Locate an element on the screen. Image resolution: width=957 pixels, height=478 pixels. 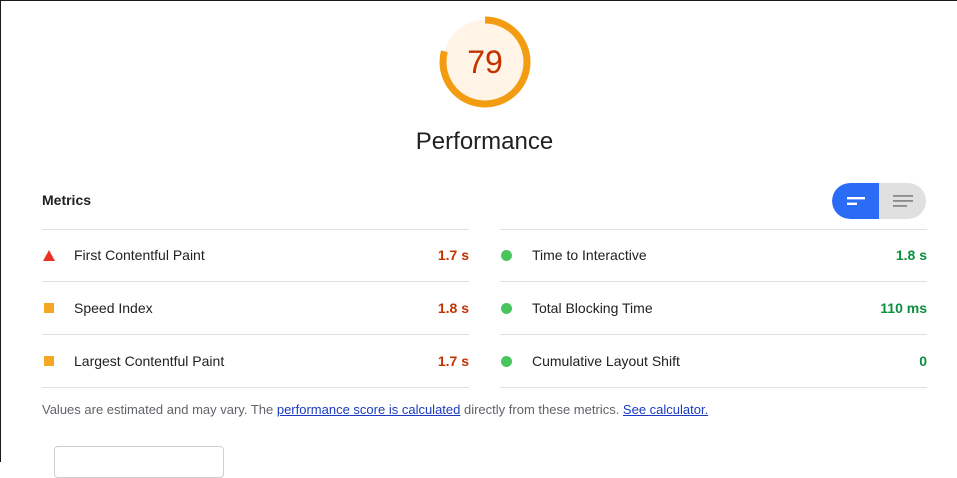
compact-view-icon is located at coordinates (855, 201).